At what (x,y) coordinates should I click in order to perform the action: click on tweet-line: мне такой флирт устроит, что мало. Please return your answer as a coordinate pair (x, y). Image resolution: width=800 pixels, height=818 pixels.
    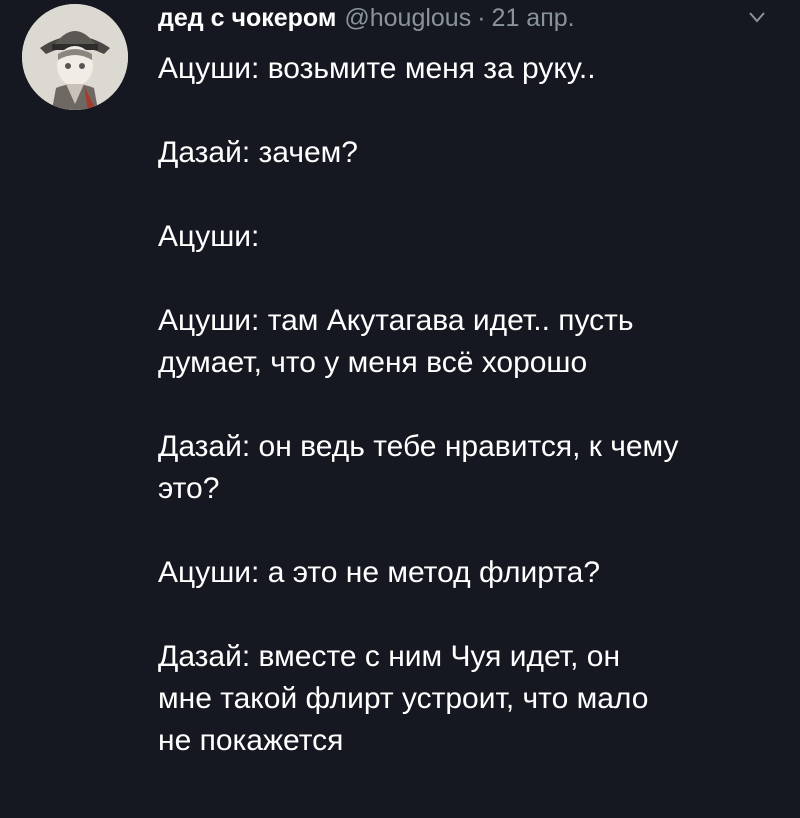
    Looking at the image, I should click on (403, 698).